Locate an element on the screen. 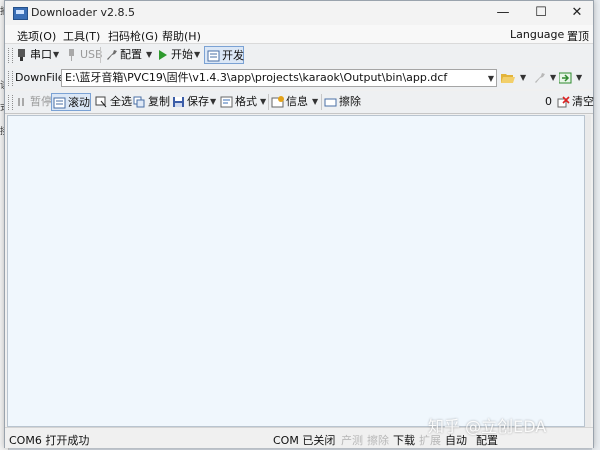  menu-bar: 选项(O) 工具(T) 扫码枪(G) 帮助(H) Language 置顶 is located at coordinates (299, 34).